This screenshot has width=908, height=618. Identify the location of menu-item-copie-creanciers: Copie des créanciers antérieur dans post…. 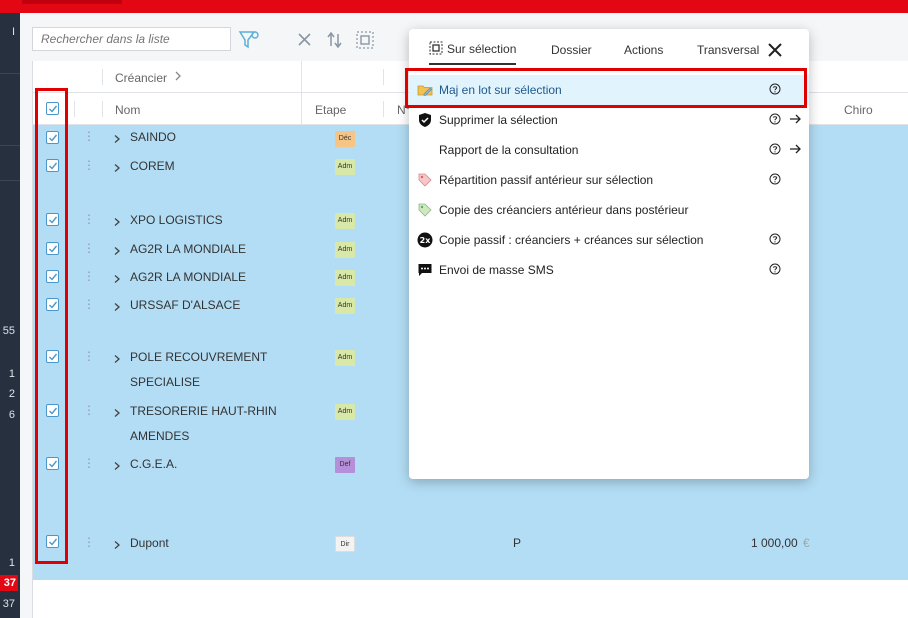
(609, 210).